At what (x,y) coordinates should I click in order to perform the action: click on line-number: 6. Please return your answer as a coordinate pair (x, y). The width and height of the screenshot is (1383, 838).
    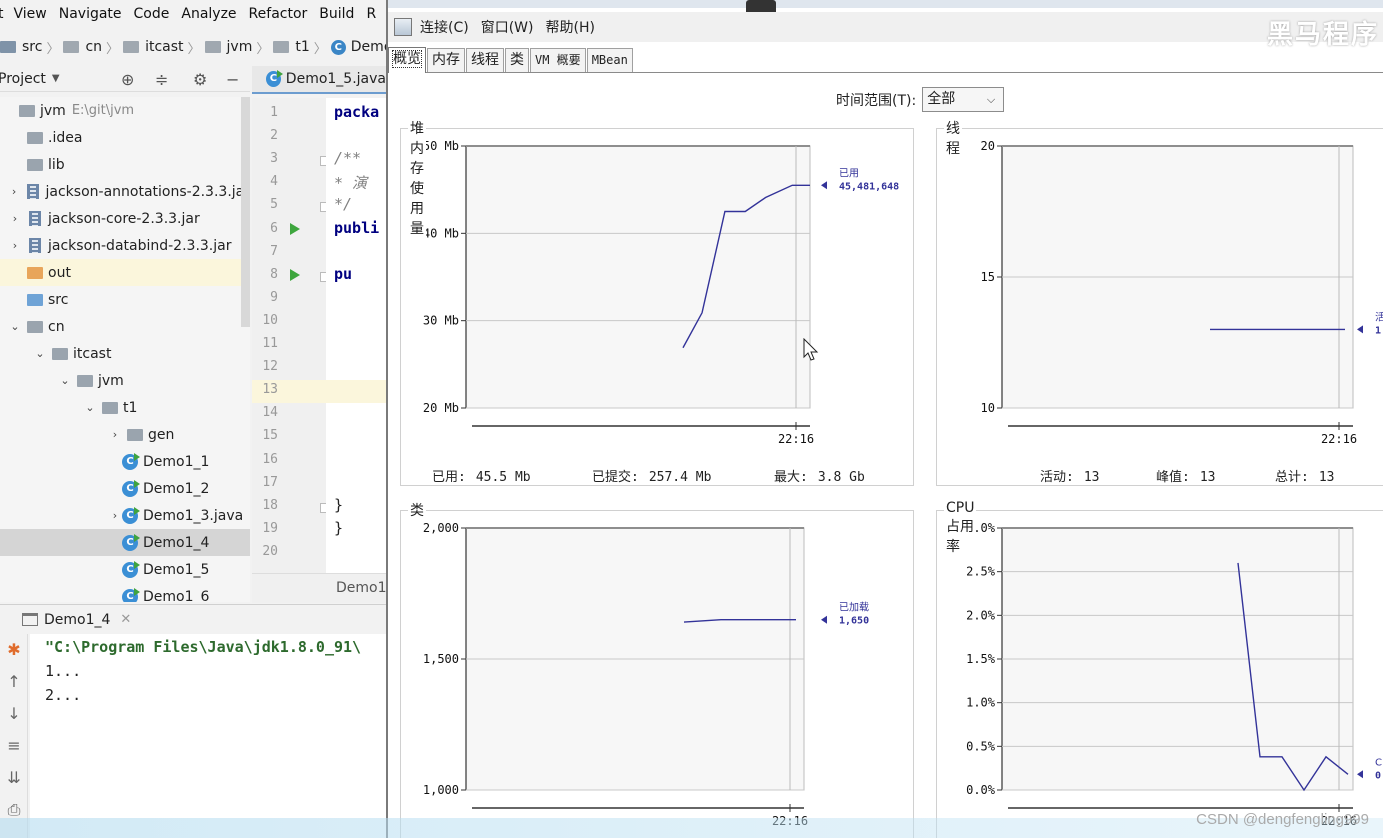
    Looking at the image, I should click on (274, 228).